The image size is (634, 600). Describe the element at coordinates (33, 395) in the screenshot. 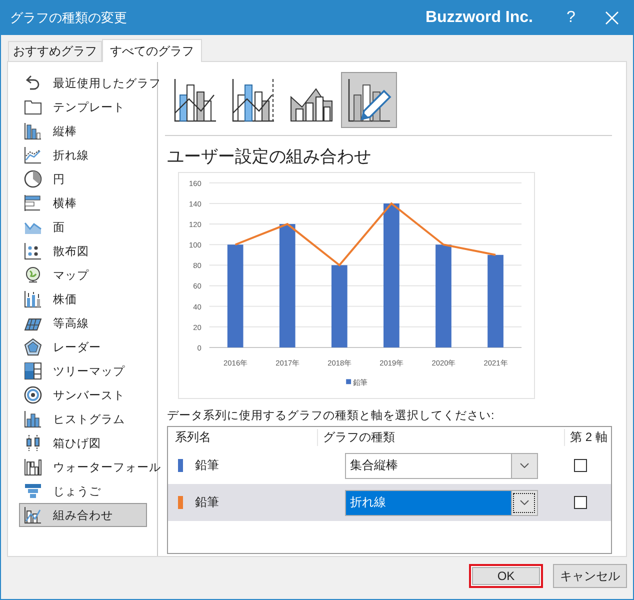

I see `sunburst-icon` at that location.